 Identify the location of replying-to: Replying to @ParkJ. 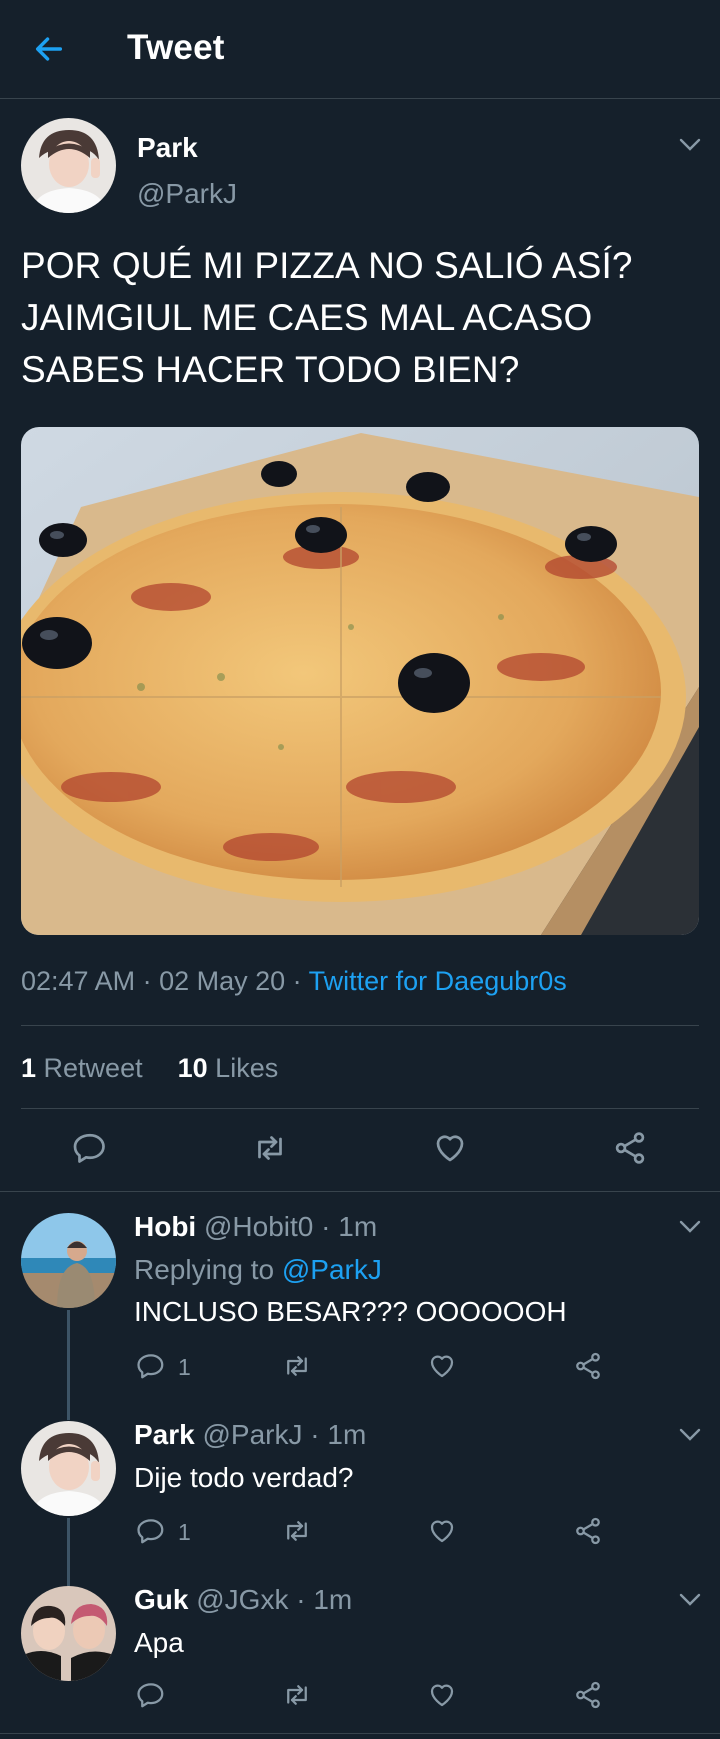
(258, 1270).